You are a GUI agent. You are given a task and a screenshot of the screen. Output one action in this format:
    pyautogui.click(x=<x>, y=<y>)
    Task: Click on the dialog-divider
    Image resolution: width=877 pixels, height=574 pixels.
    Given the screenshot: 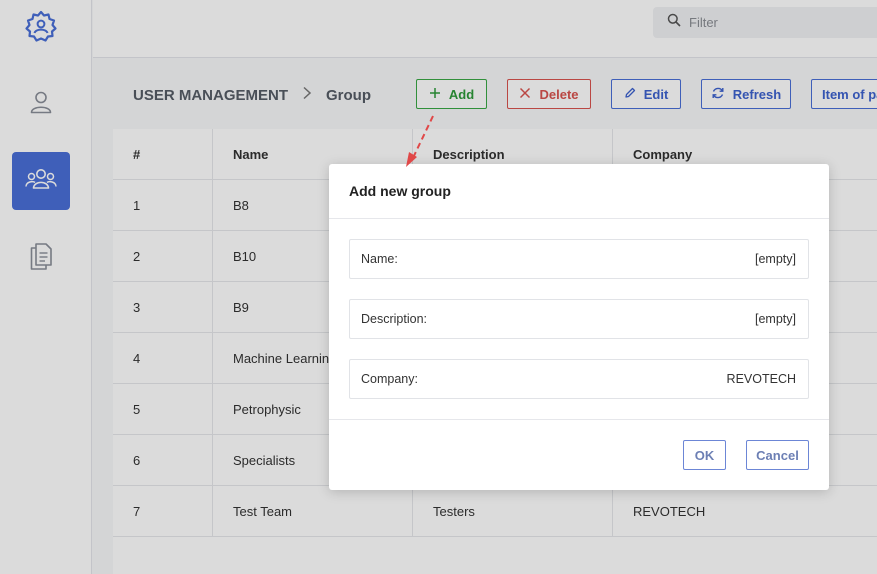 What is the action you would take?
    pyautogui.click(x=579, y=419)
    